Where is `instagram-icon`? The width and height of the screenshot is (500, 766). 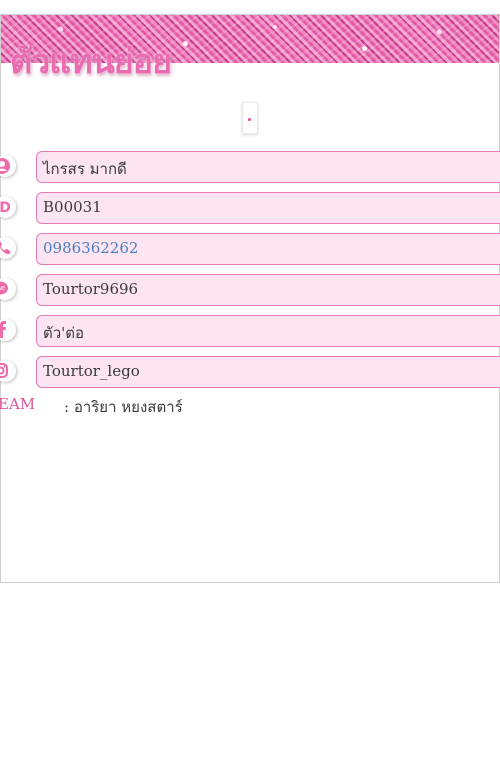
instagram-icon is located at coordinates (8, 371).